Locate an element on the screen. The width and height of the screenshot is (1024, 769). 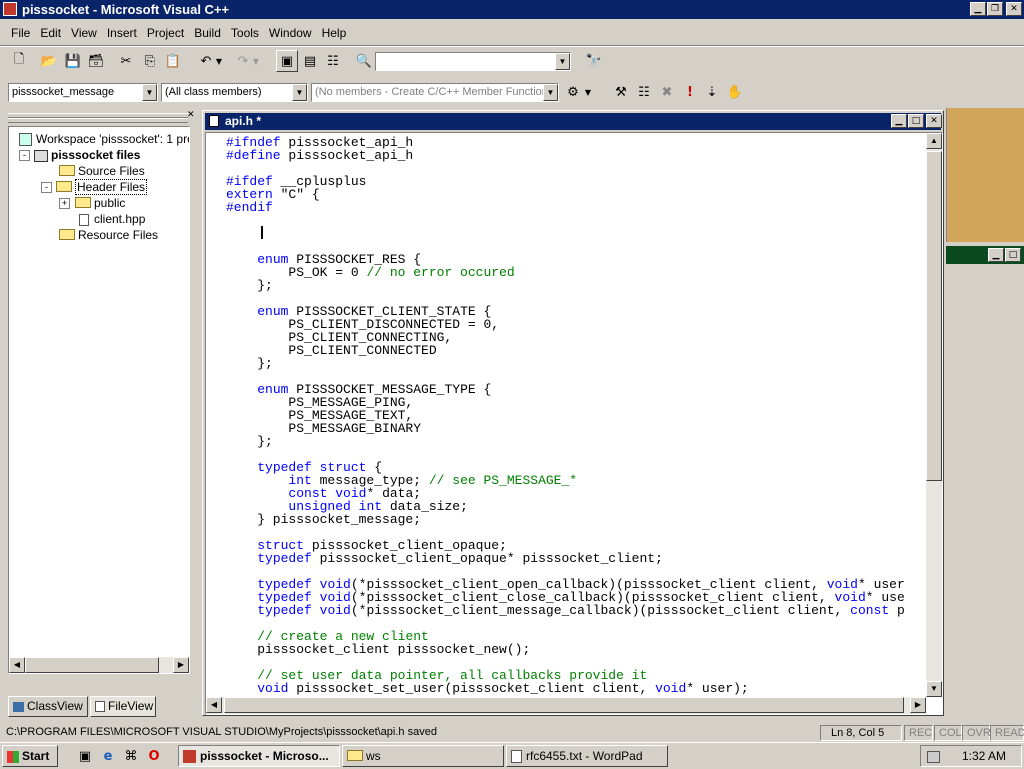
copy-icon: ⎘ is located at coordinates (150, 61).